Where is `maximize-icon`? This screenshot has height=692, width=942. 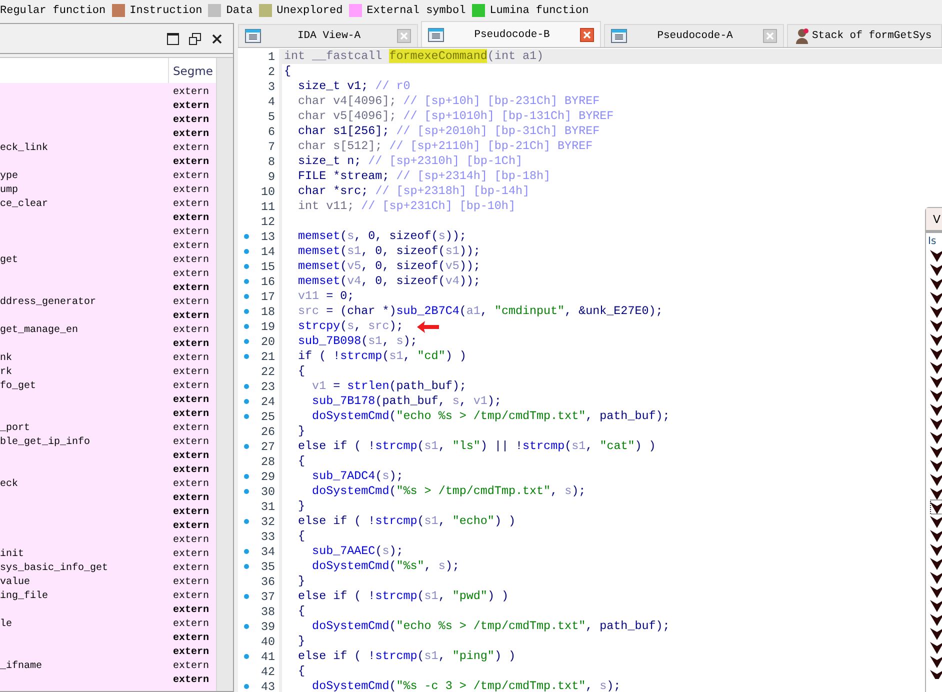
maximize-icon is located at coordinates (173, 38).